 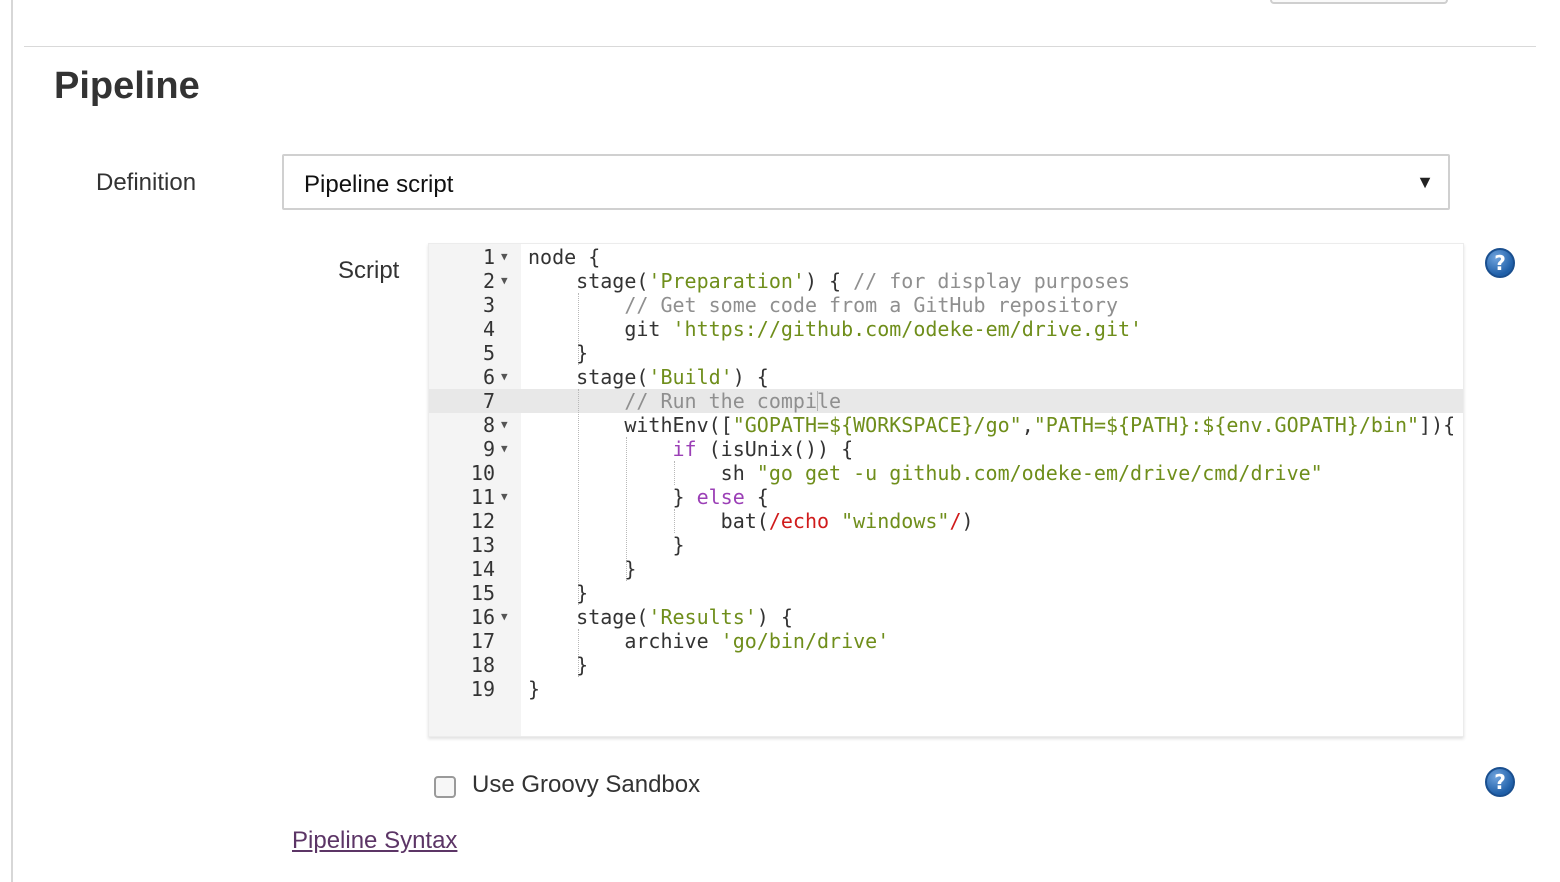 I want to click on code-token: else, so click(x=720, y=497).